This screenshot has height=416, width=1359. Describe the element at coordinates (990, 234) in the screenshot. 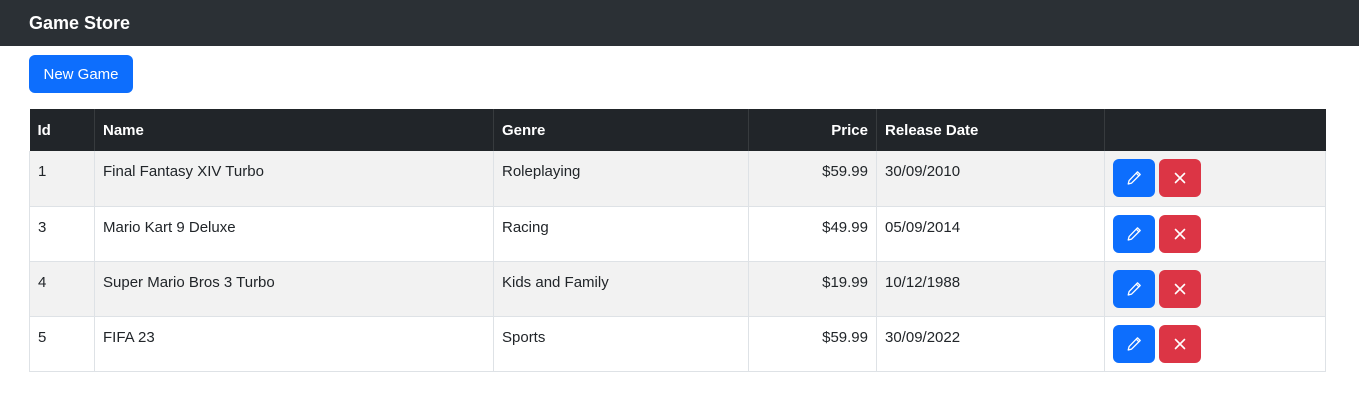

I see `cell-release-date: 05/09/2014` at that location.